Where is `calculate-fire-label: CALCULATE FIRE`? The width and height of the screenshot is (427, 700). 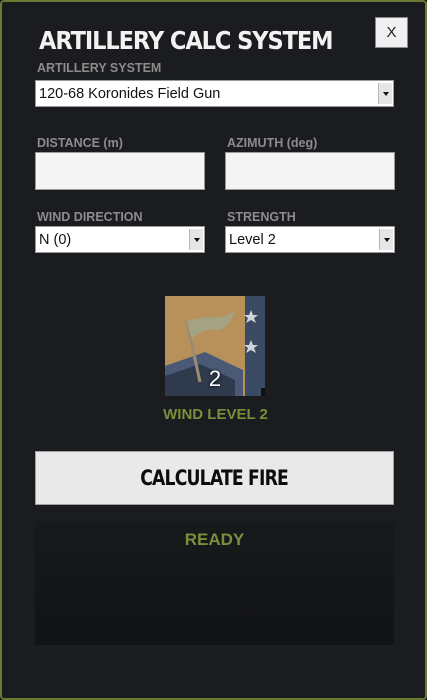
calculate-fire-label: CALCULATE FIRE is located at coordinates (215, 478).